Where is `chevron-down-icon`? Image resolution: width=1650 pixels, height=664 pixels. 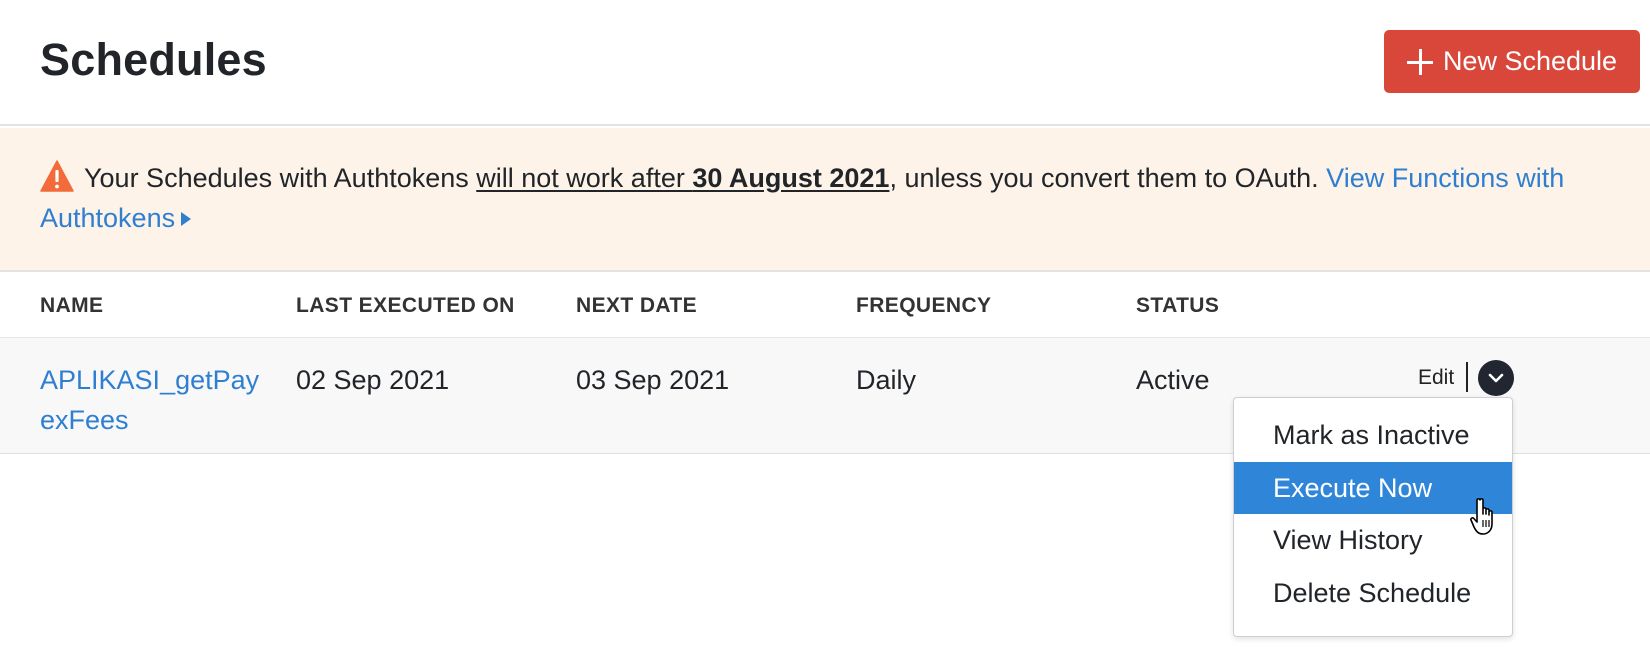 chevron-down-icon is located at coordinates (1496, 378).